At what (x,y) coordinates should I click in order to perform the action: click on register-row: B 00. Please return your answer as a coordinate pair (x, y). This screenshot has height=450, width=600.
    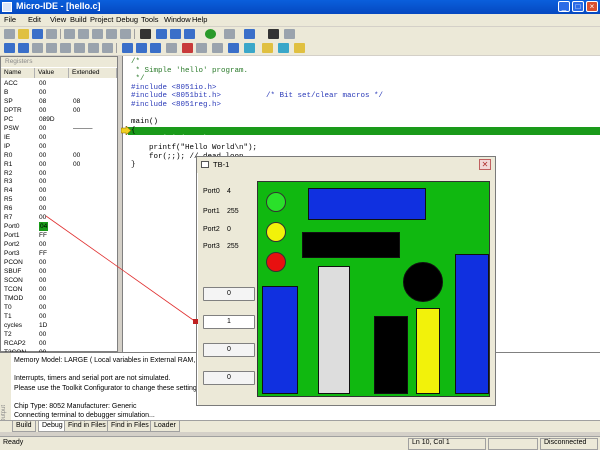
    Looking at the image, I should click on (59, 92).